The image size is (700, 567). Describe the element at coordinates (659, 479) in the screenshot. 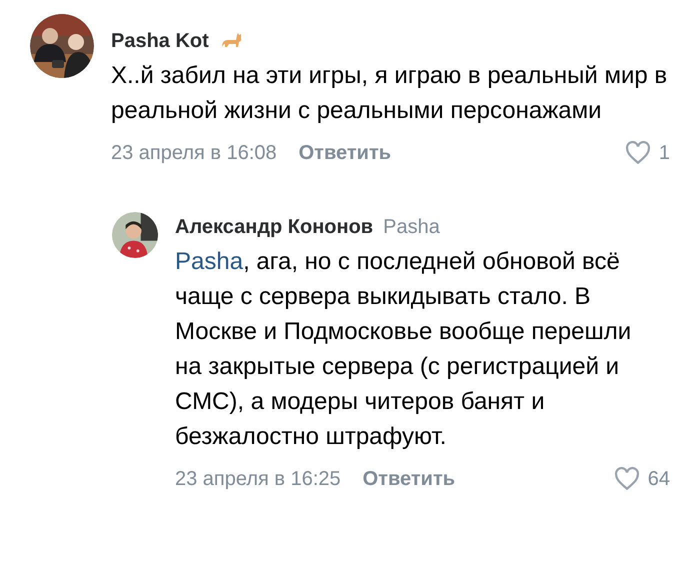

I see `like-count: 64` at that location.